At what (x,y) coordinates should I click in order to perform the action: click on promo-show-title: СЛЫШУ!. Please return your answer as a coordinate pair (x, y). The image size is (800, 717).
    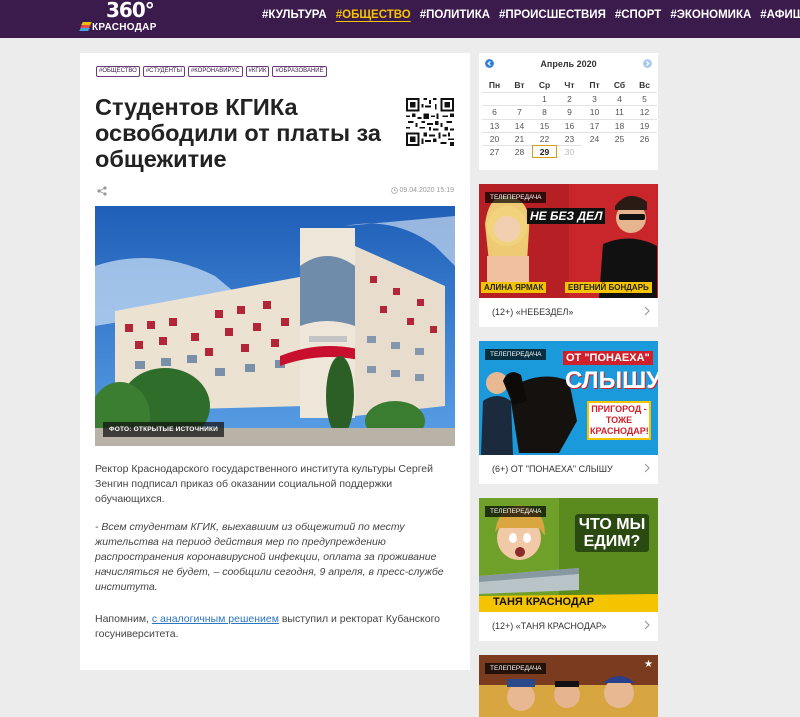
    Looking at the image, I should click on (611, 380).